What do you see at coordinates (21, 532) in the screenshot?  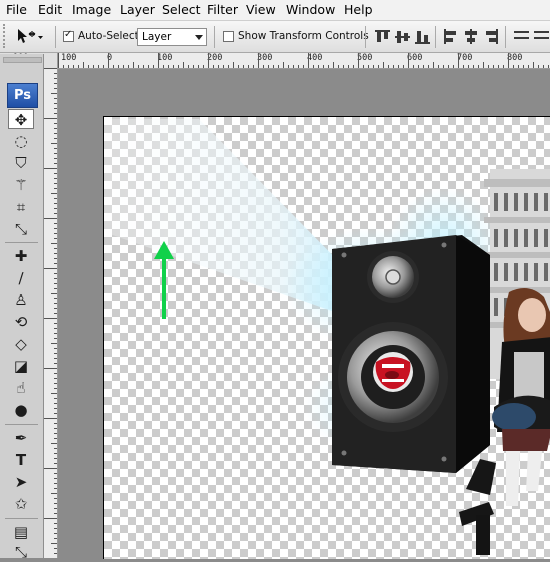 I see `notes-tool-button: ▤` at bounding box center [21, 532].